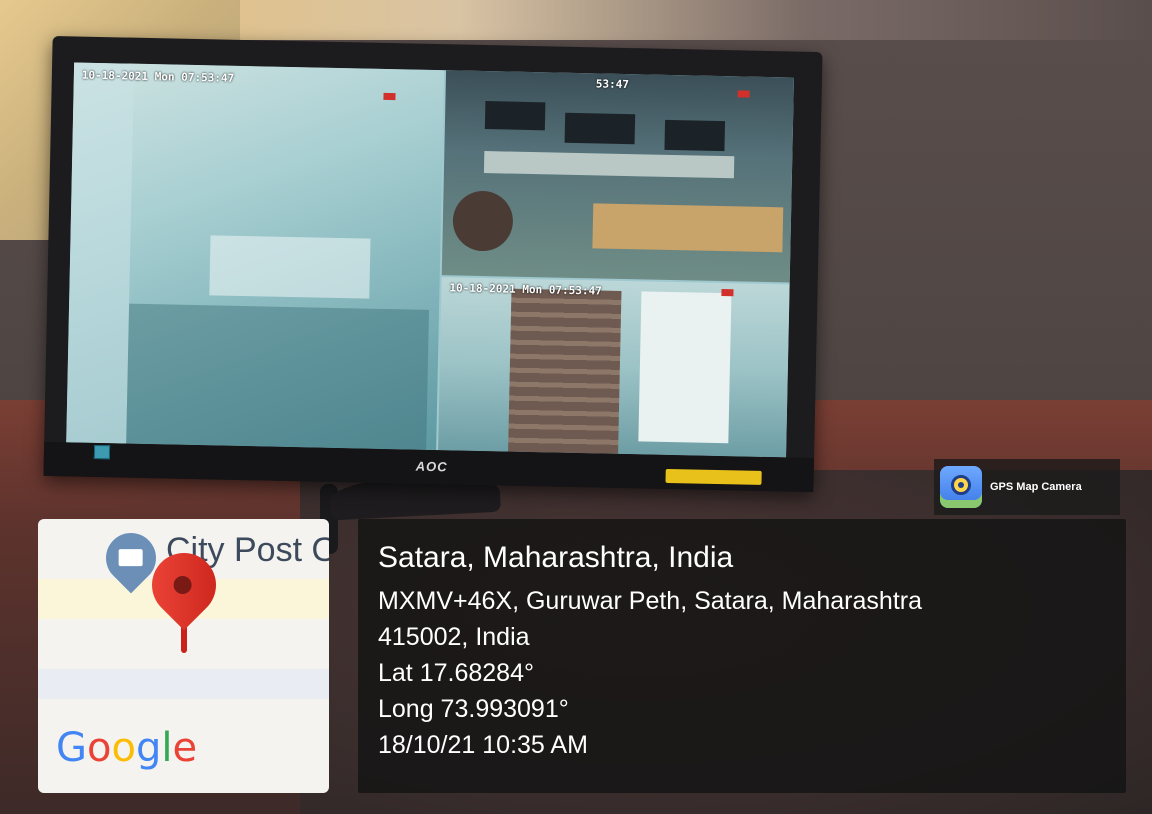  Describe the element at coordinates (556, 557) in the screenshot. I see `location-title: Satara, Maharashtra, India` at that location.